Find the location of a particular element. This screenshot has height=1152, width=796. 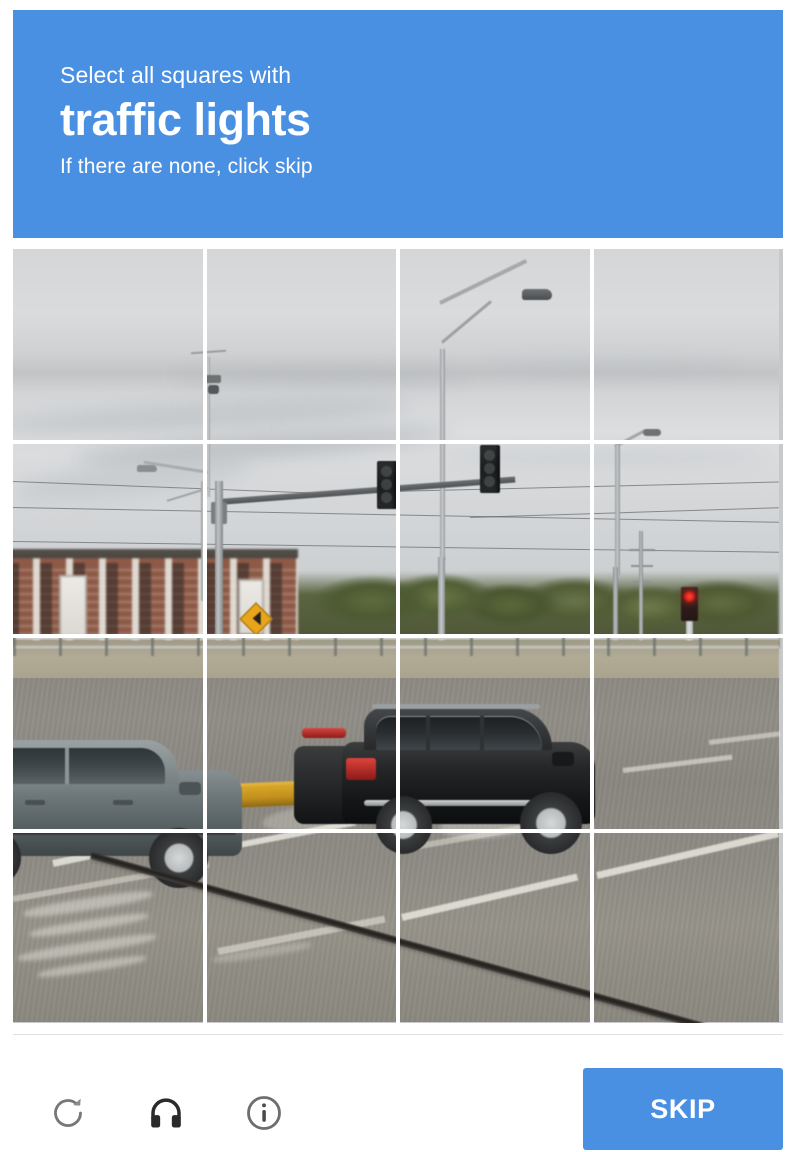

scene-photo is located at coordinates (108, 344).